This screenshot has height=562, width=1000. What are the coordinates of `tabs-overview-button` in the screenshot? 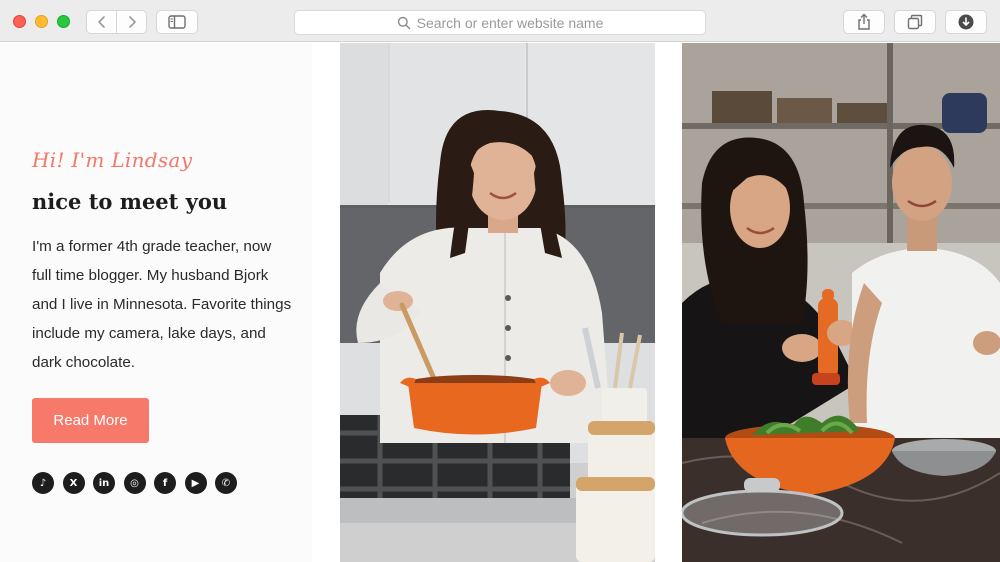 It's located at (915, 22).